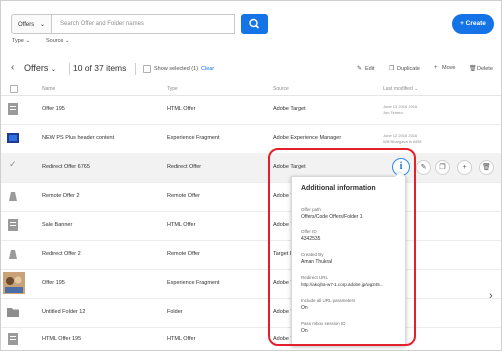 The height and width of the screenshot is (356, 502). Describe the element at coordinates (176, 69) in the screenshot. I see `show-selected-label: Show selected (1)` at that location.